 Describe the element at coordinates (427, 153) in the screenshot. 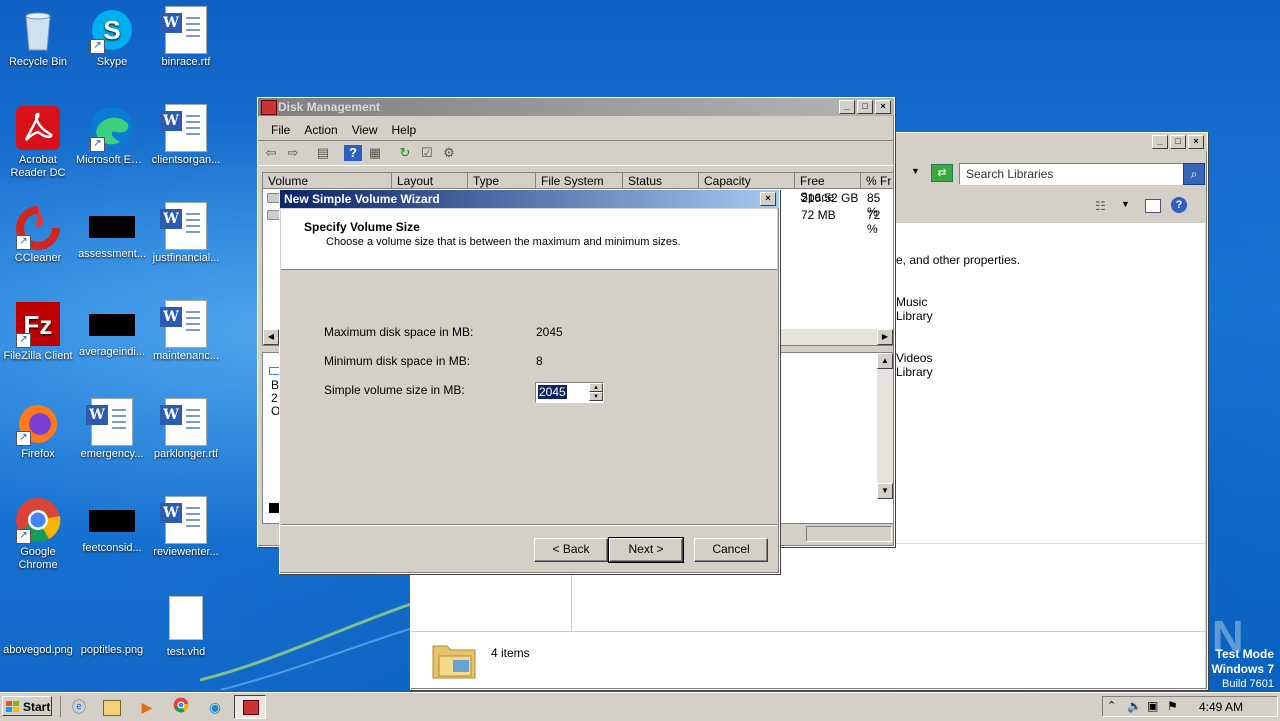

I see `properties-icon: ☑` at that location.